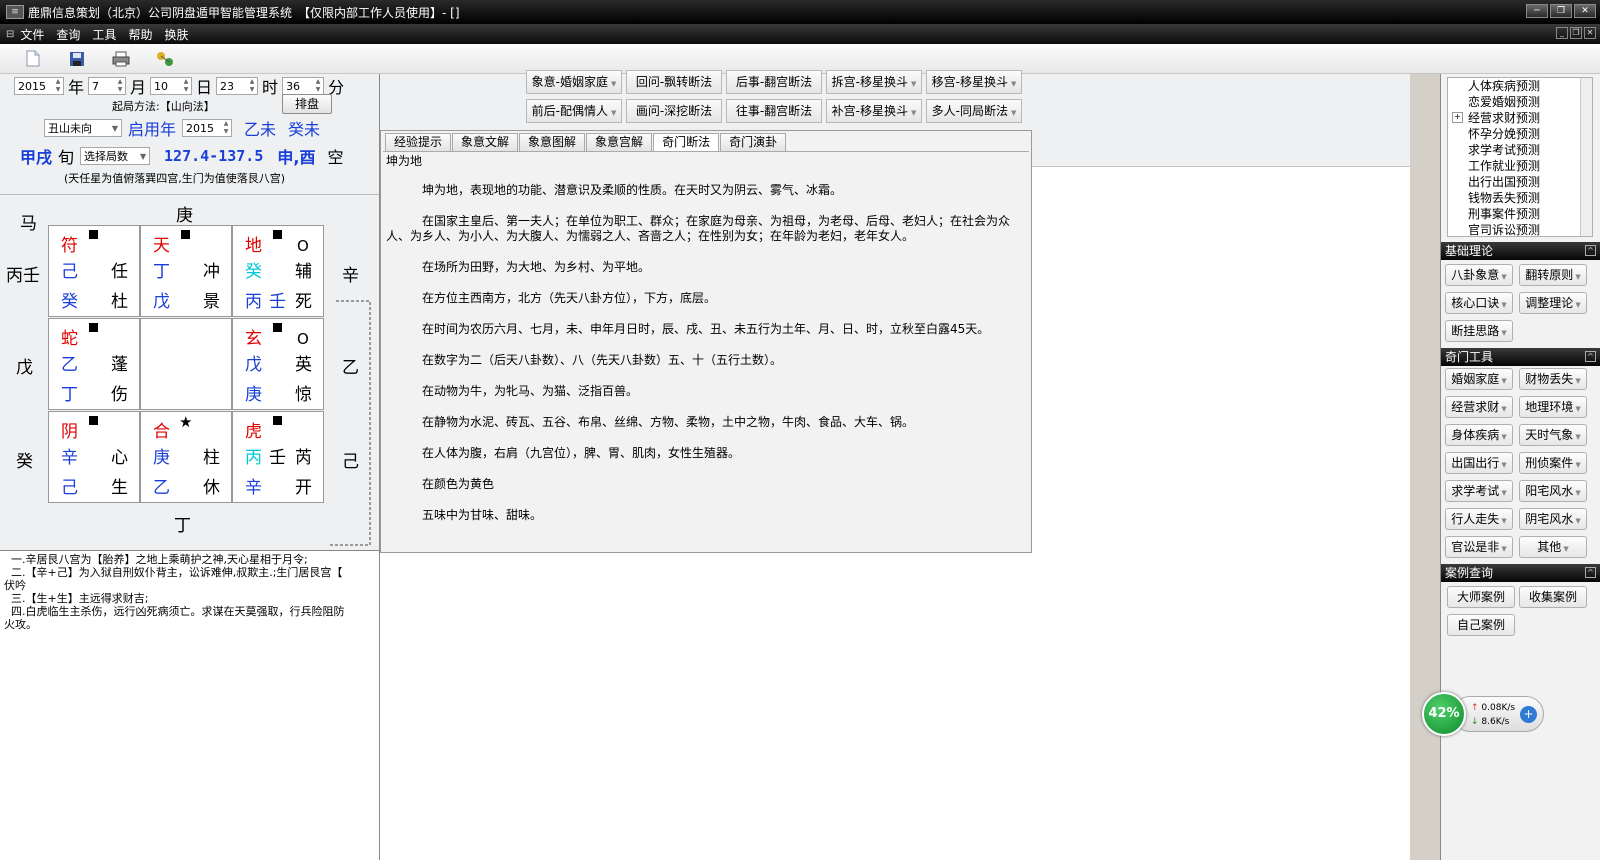 The height and width of the screenshot is (860, 1600). I want to click on tab-qimen-hexagram: 奇门演卦, so click(753, 142).